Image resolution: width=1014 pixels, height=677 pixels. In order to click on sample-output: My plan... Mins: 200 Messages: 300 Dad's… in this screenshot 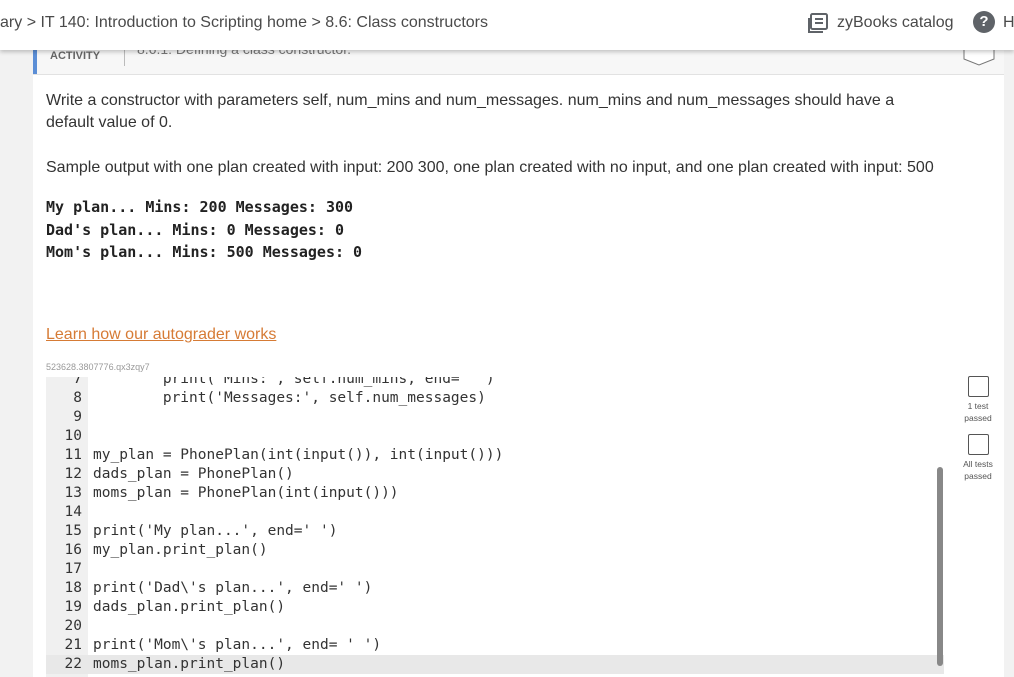, I will do `click(204, 230)`.